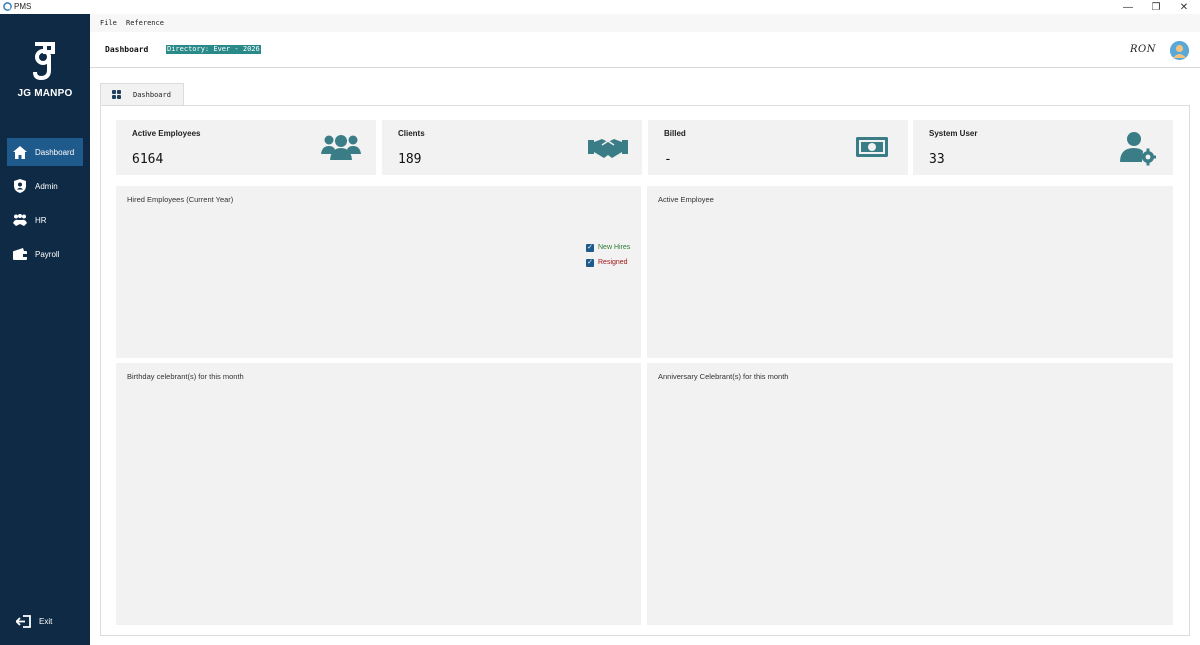  I want to click on minimize-button: —, so click(1128, 7).